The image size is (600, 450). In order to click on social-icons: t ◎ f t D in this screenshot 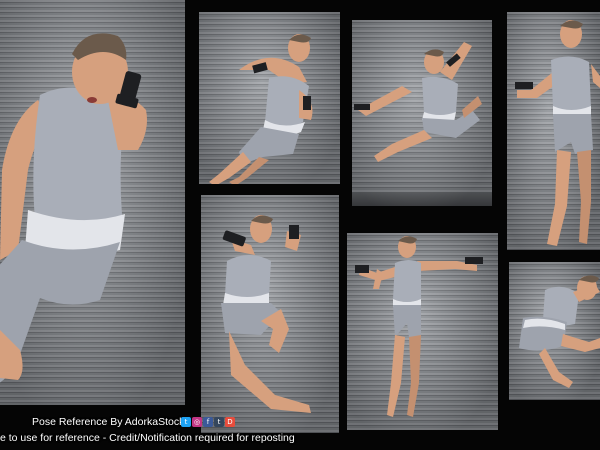, I will do `click(208, 422)`.